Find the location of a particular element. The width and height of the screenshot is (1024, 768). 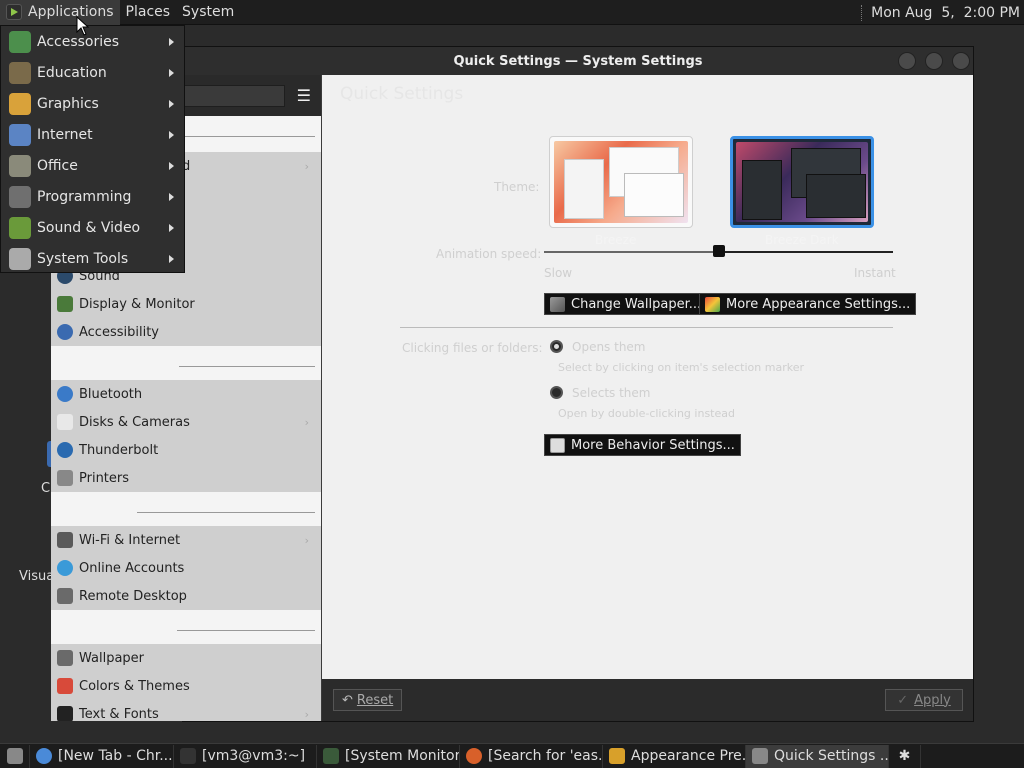

undo-icon: ↶ is located at coordinates (347, 700).